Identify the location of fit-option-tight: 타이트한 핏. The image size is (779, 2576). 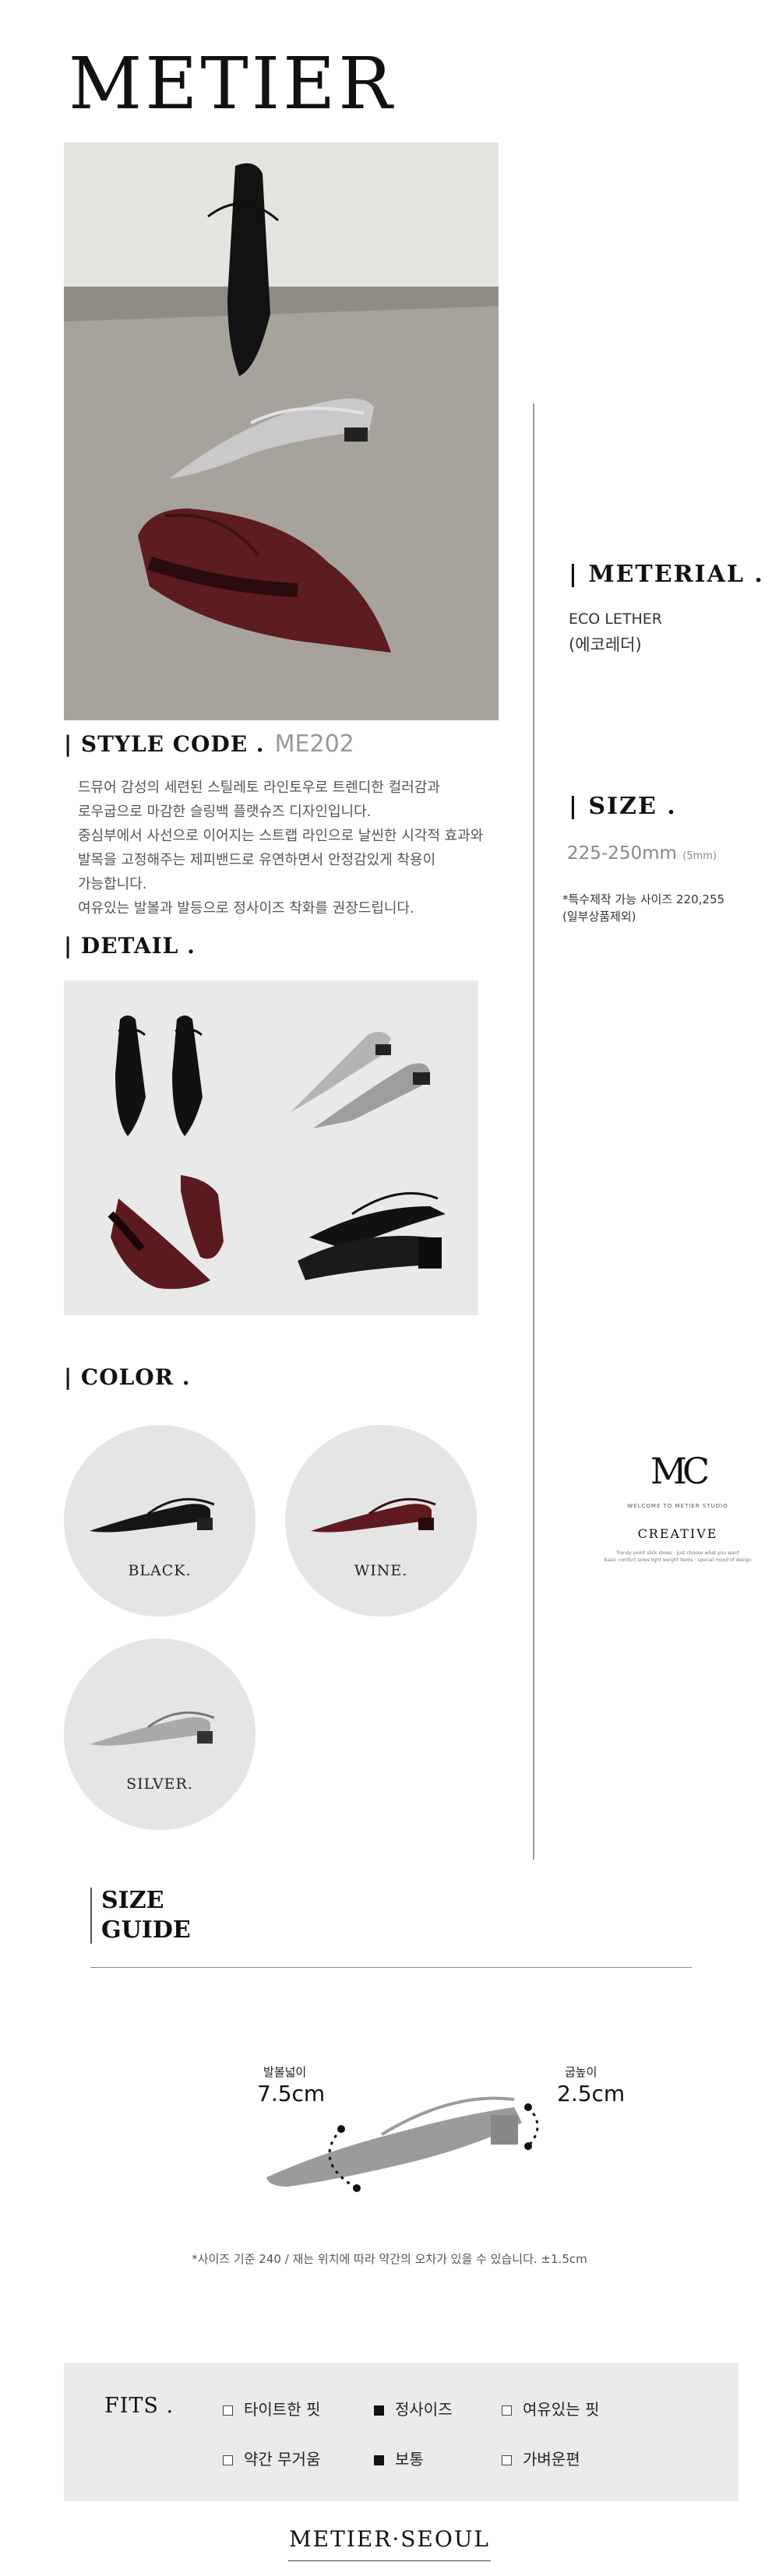
(272, 2408).